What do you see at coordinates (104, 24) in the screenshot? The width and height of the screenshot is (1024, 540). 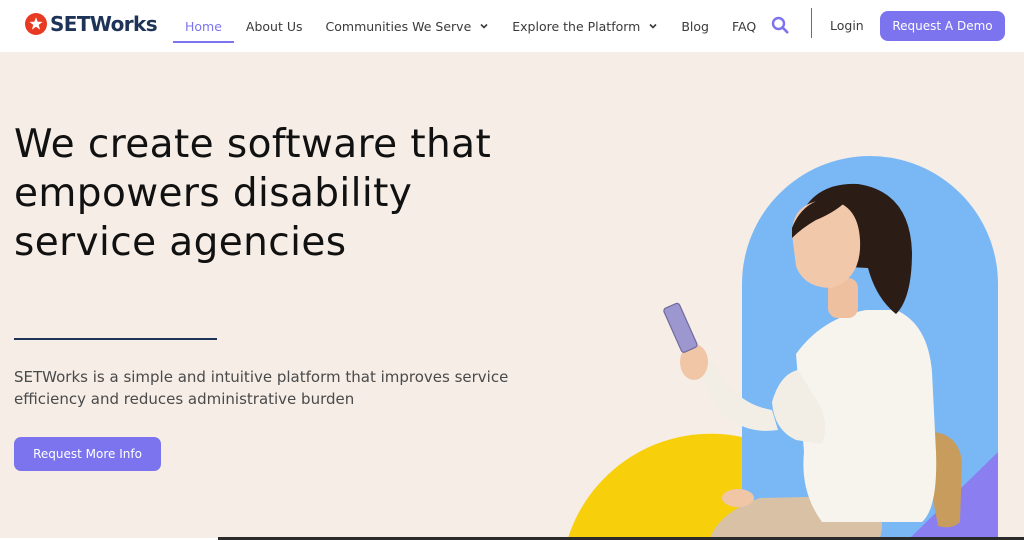 I see `logo-text: SETWorks` at bounding box center [104, 24].